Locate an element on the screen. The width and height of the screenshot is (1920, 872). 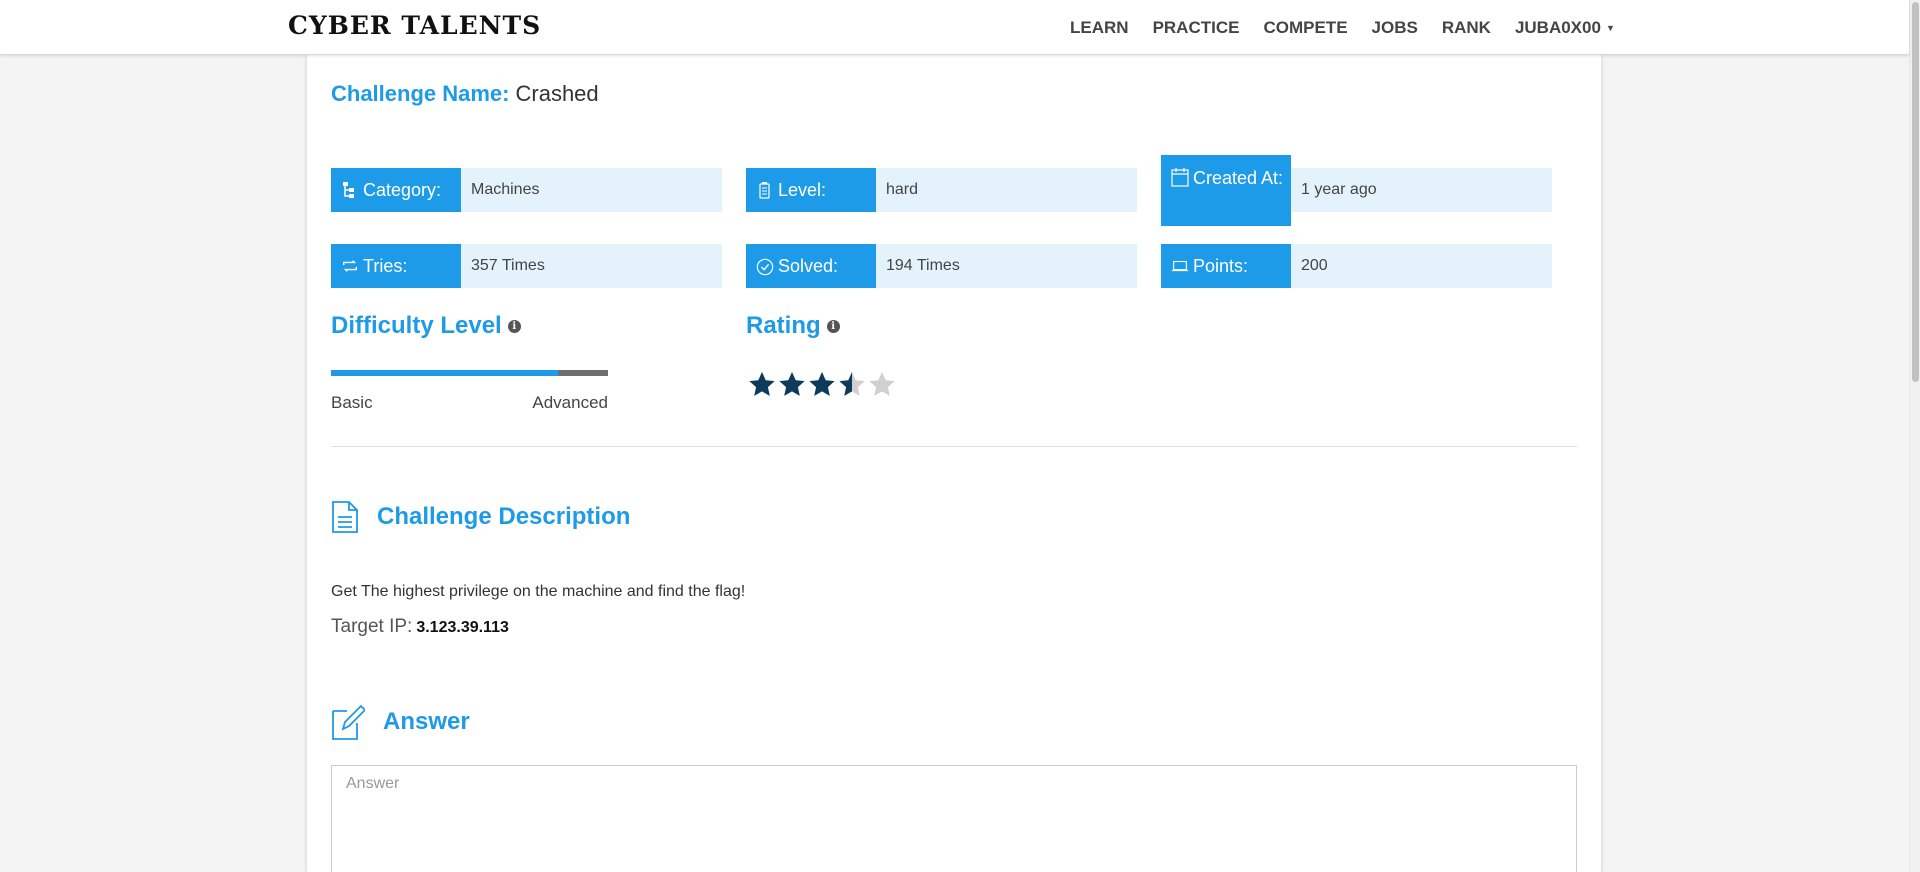
sitemap-icon is located at coordinates (350, 190).